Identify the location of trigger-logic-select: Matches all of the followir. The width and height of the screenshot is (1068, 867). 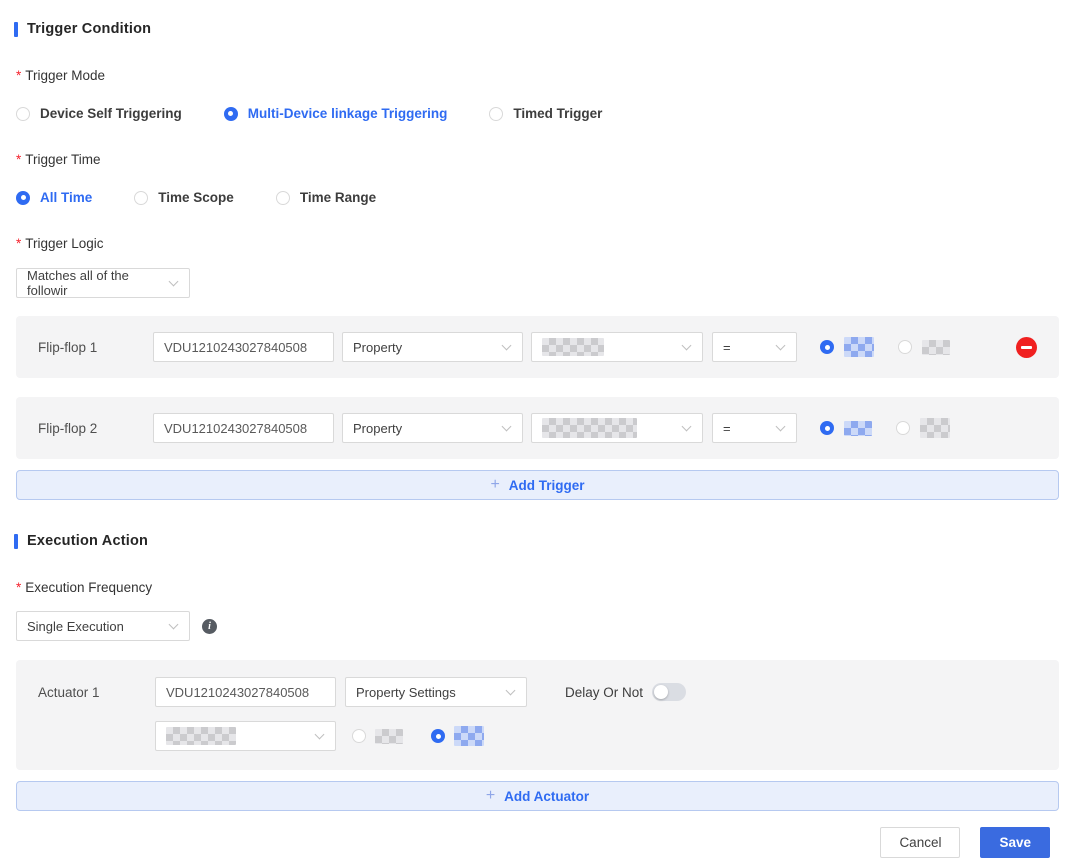
(103, 283).